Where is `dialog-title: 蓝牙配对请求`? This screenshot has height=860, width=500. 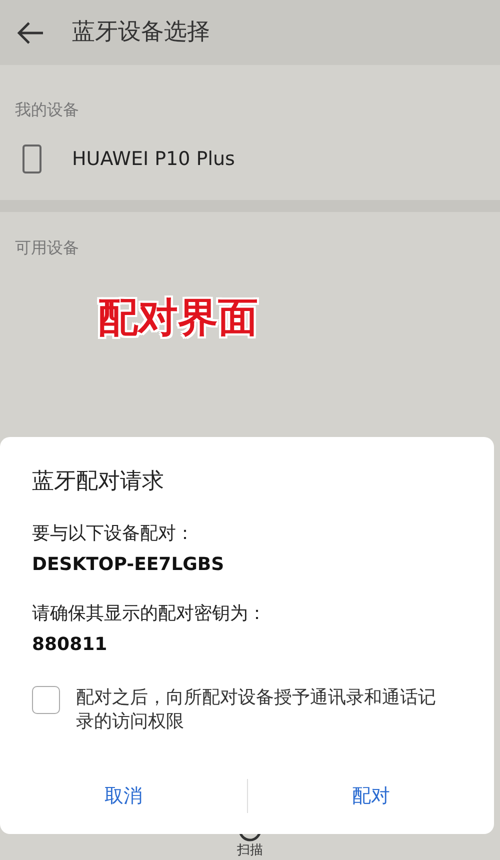
dialog-title: 蓝牙配对请求 is located at coordinates (98, 482).